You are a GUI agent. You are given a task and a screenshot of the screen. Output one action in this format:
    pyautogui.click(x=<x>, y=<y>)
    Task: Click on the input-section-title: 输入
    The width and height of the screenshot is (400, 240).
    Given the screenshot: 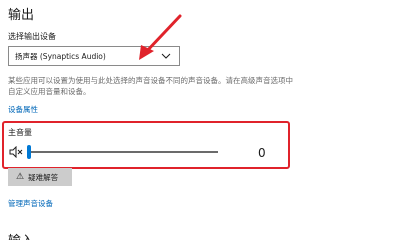 What is the action you would take?
    pyautogui.click(x=21, y=235)
    